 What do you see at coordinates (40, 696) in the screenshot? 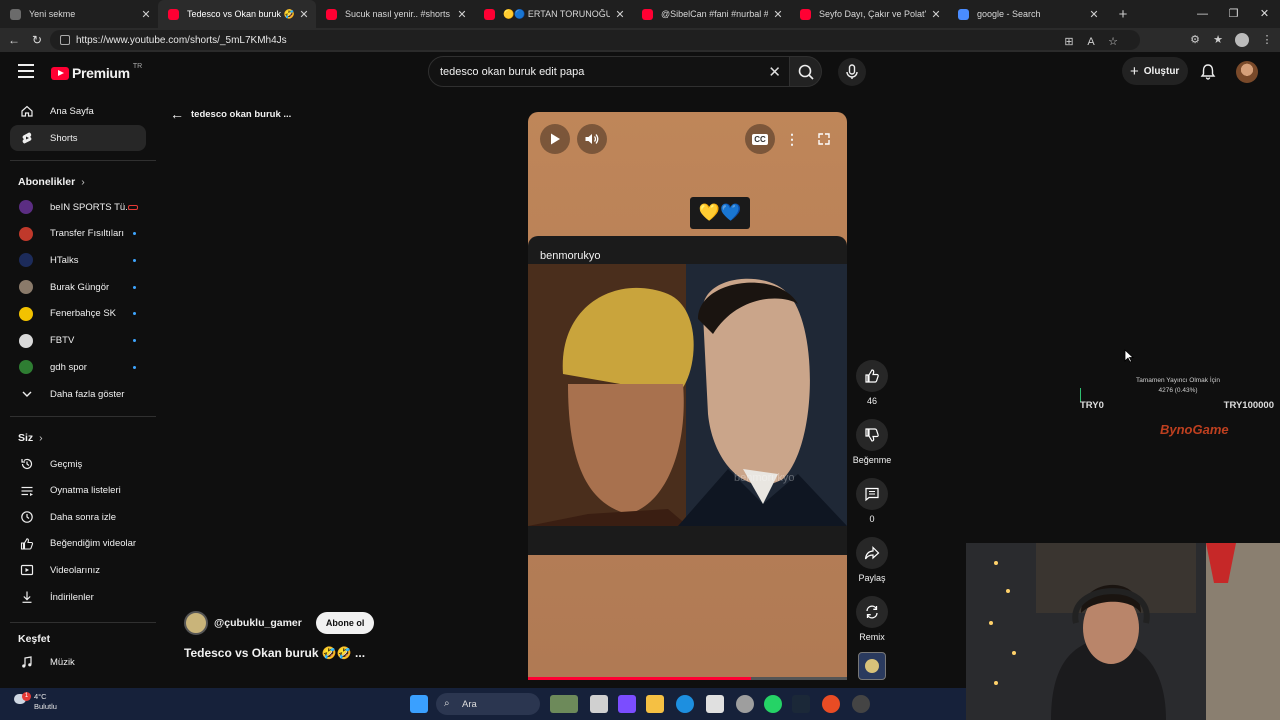
I see `weather-temp: 4°C` at bounding box center [40, 696].